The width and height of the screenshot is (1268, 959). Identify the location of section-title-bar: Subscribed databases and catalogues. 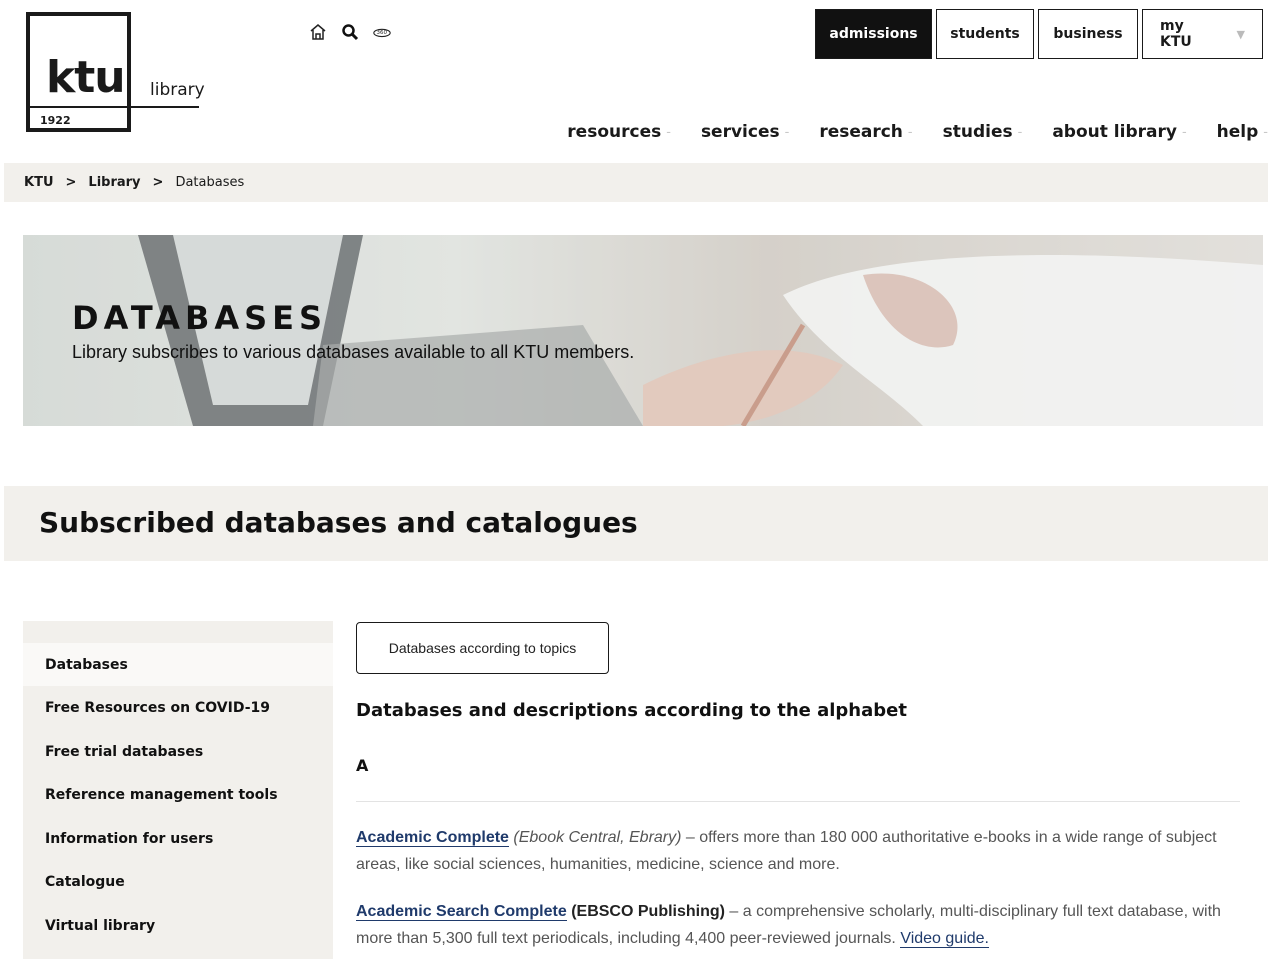
(636, 523).